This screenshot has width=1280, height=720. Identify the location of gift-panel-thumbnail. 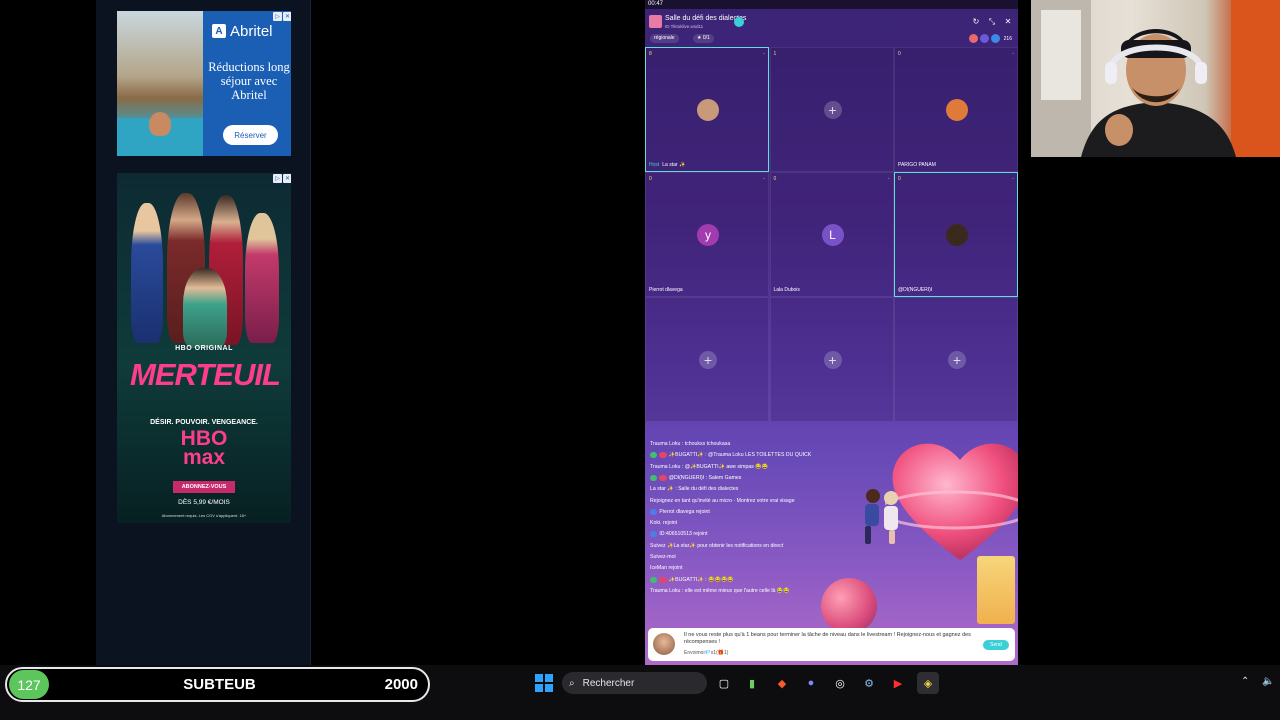
(996, 590).